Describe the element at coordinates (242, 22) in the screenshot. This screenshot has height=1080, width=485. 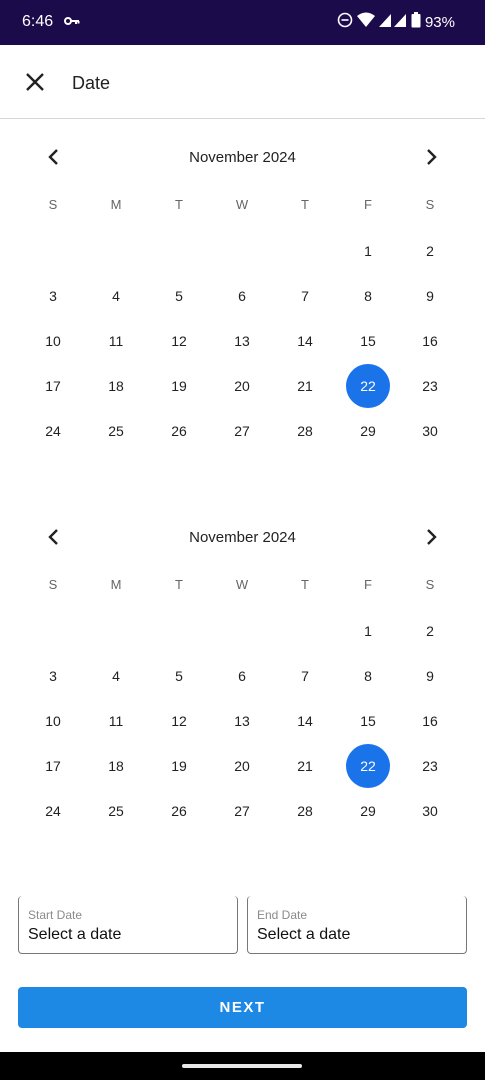
I see `status-bar: 6:46 93%` at that location.